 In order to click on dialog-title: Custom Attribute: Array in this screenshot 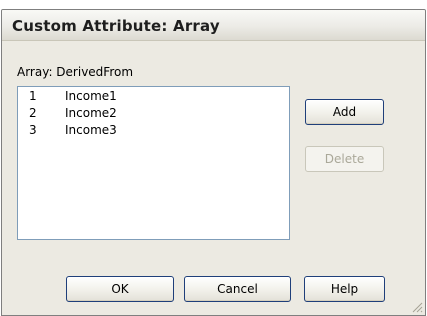, I will do `click(116, 26)`.